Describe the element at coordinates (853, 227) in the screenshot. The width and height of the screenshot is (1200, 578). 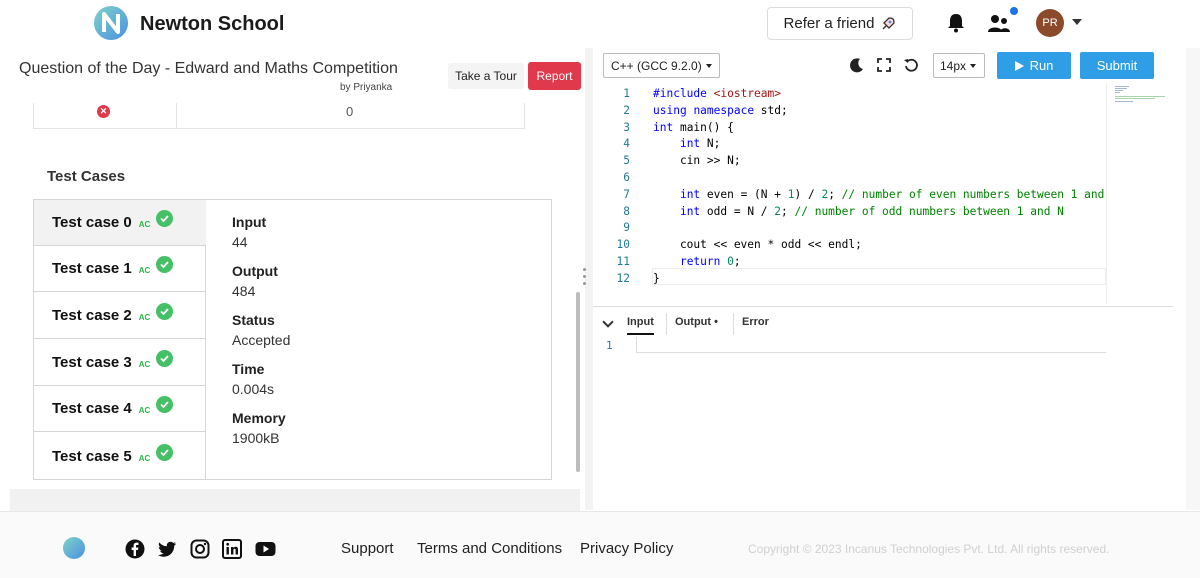
I see `code-line: 9` at that location.